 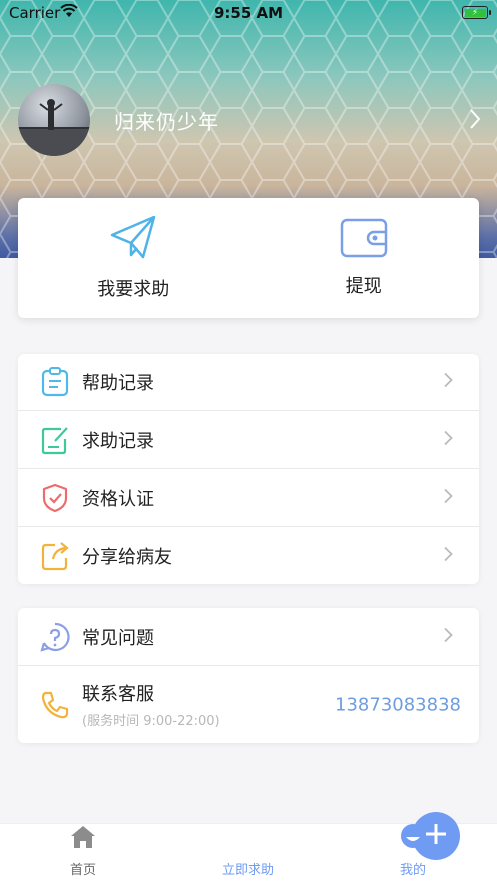 I want to click on menu-item-label: 资格认证, so click(x=118, y=499).